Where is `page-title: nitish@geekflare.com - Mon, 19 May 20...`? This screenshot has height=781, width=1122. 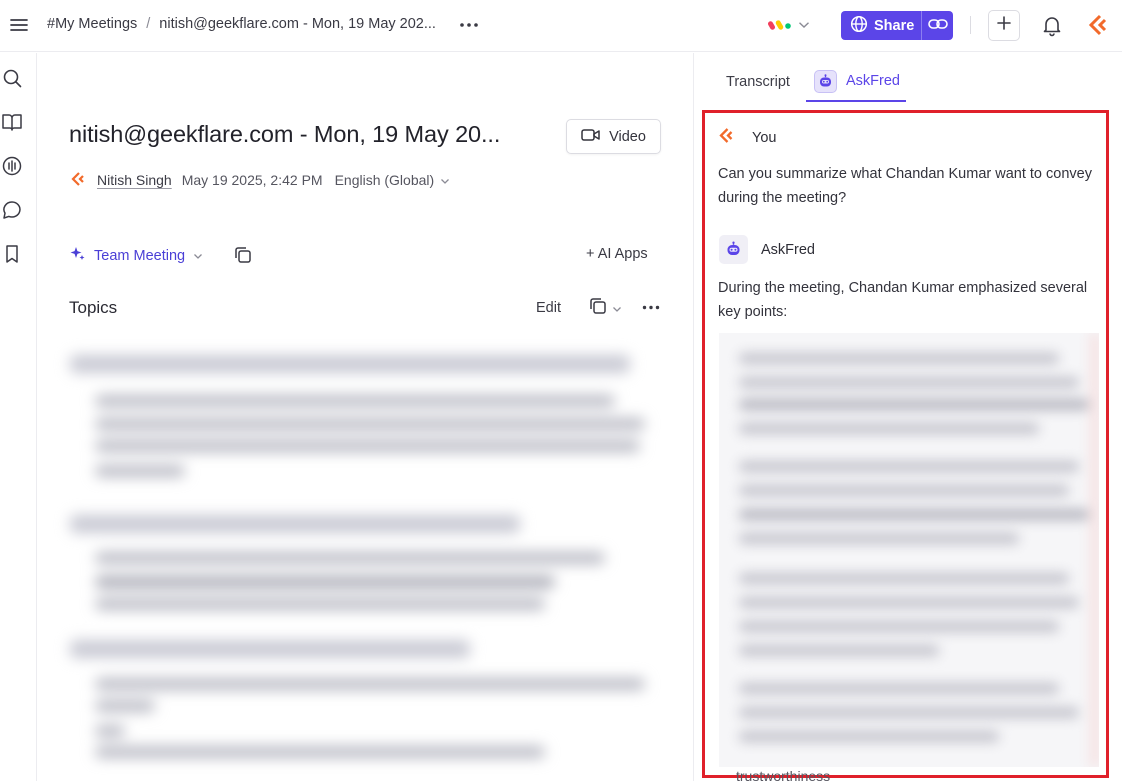
page-title: nitish@geekflare.com - Mon, 19 May 20... is located at coordinates (285, 134).